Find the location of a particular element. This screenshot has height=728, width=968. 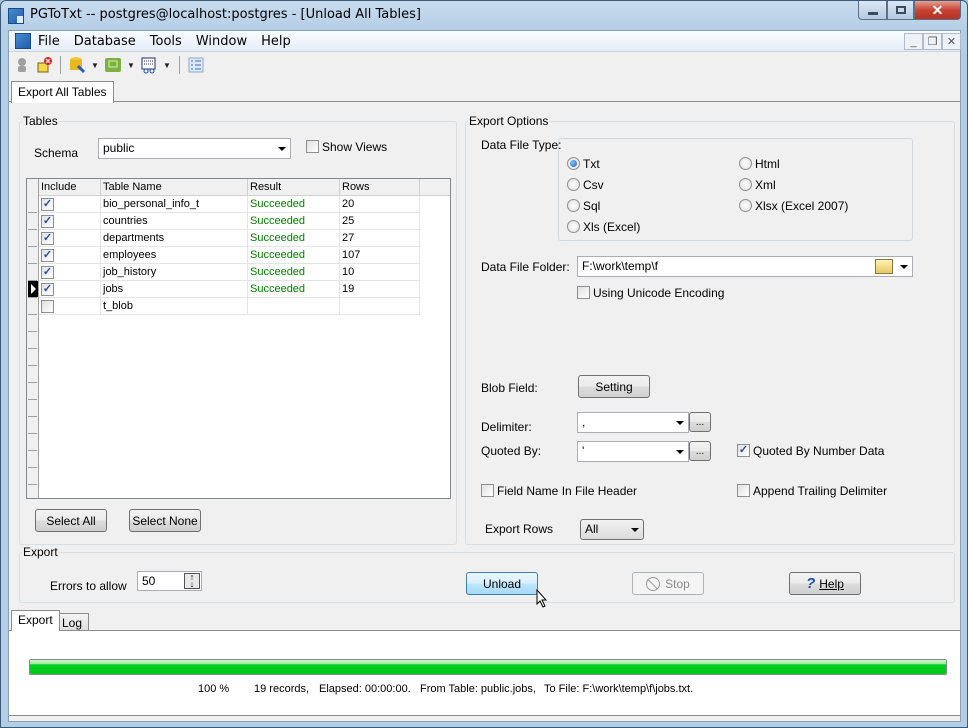

schema-select: public is located at coordinates (194, 148).